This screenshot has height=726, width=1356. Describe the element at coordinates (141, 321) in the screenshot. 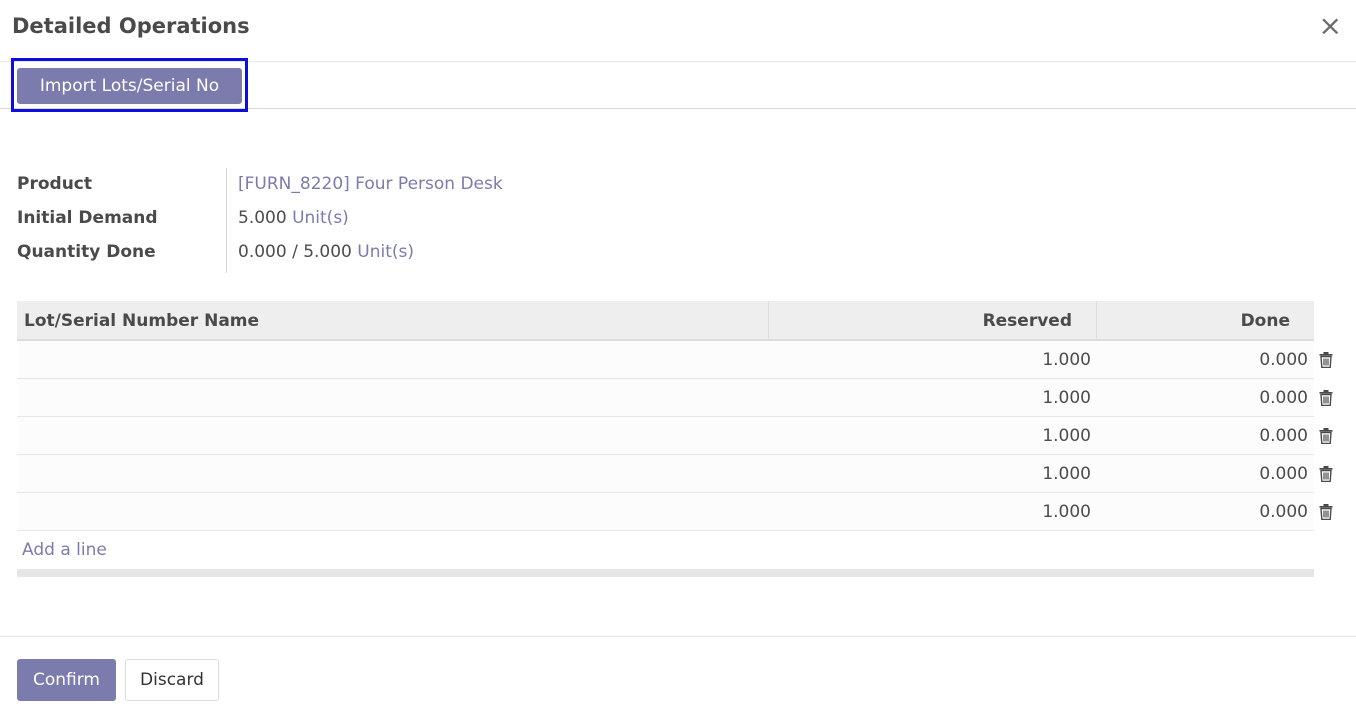

I see `column-header-lot: Lot/Serial Number Name` at that location.